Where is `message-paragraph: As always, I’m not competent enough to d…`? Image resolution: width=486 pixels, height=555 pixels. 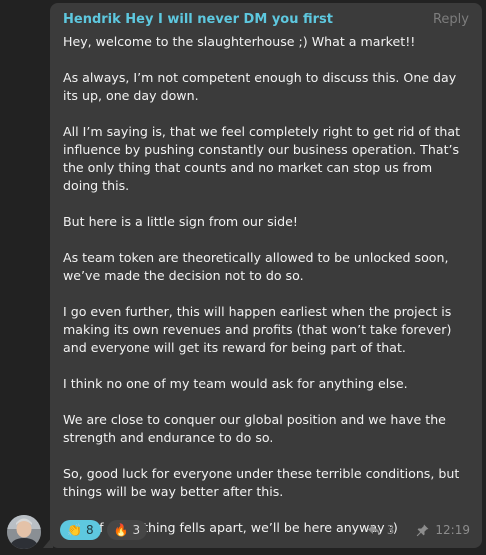 message-paragraph: As always, I’m not competent enough to d… is located at coordinates (260, 86).